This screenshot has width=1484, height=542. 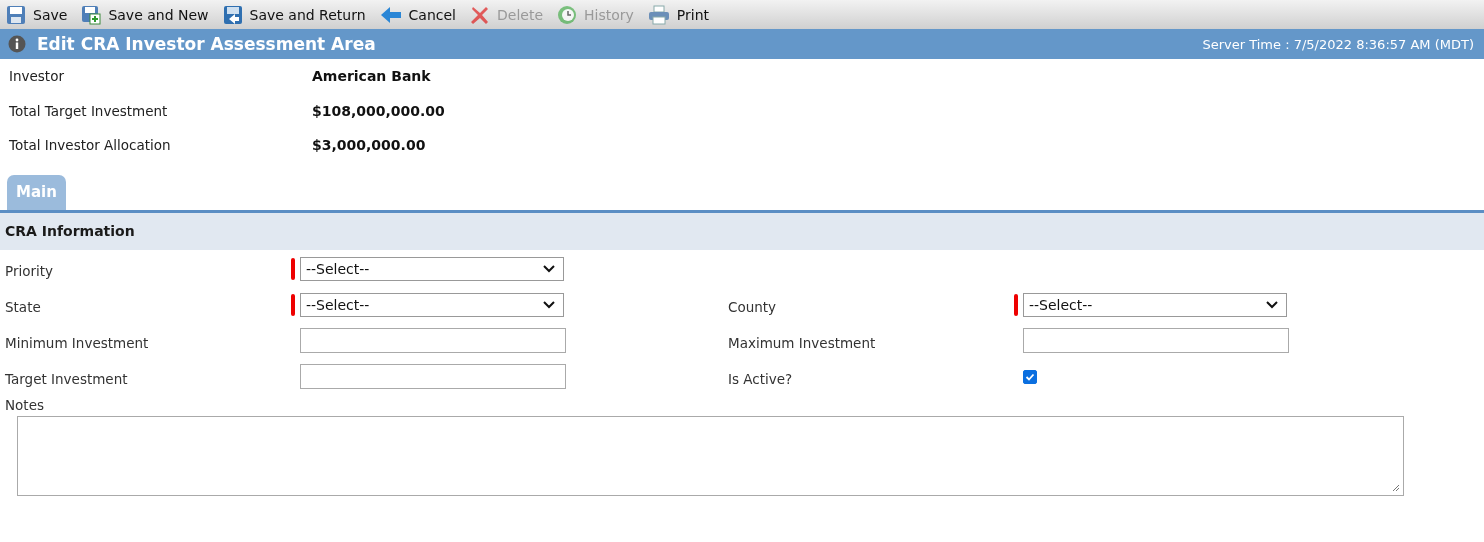 I want to click on summary-value: $3,000,000.00, so click(x=369, y=145).